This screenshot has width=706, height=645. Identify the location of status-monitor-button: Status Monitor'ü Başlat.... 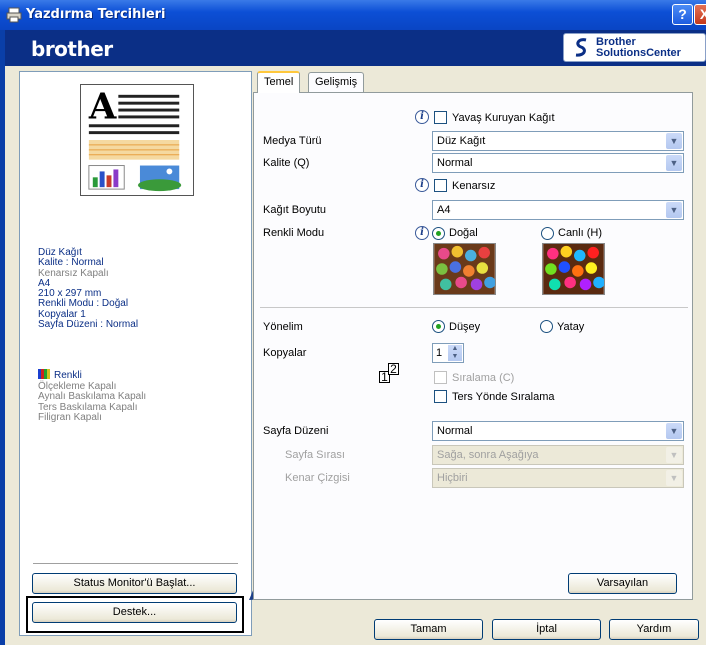
(134, 583).